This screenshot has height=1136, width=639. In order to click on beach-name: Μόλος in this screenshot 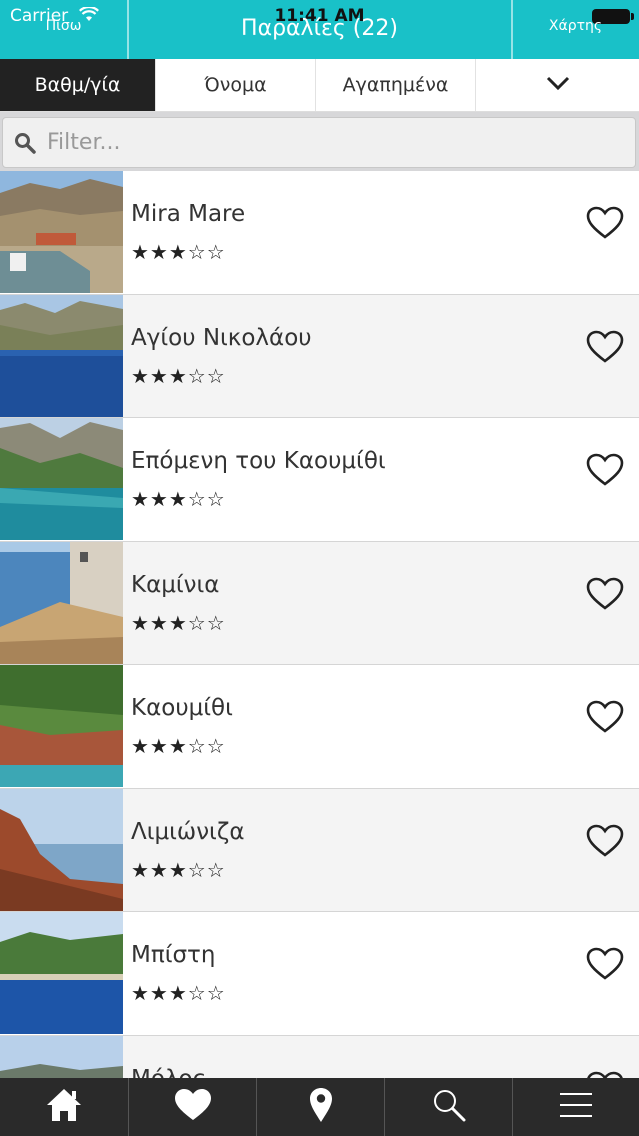, I will do `click(168, 1072)`.